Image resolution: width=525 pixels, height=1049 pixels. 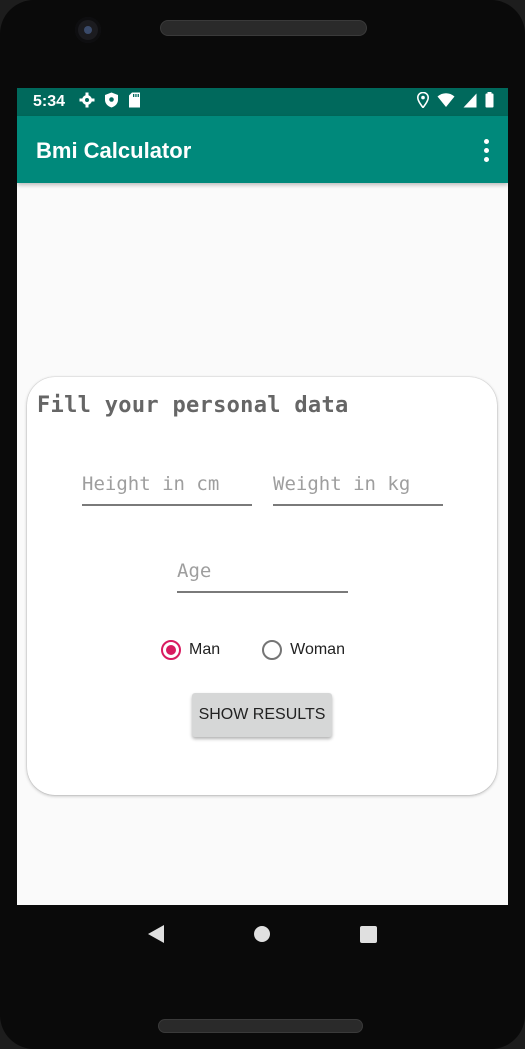 I want to click on radio-woman-label: Woman, so click(x=317, y=649).